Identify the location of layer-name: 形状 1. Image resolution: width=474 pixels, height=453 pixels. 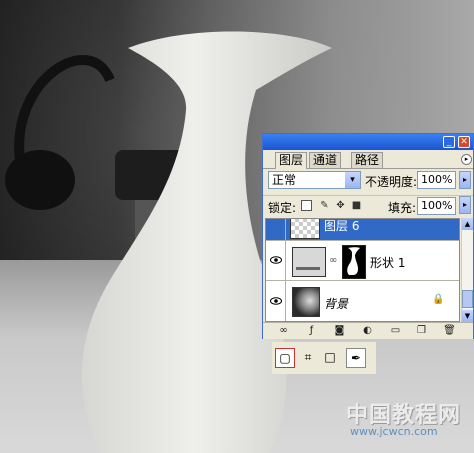
(388, 263).